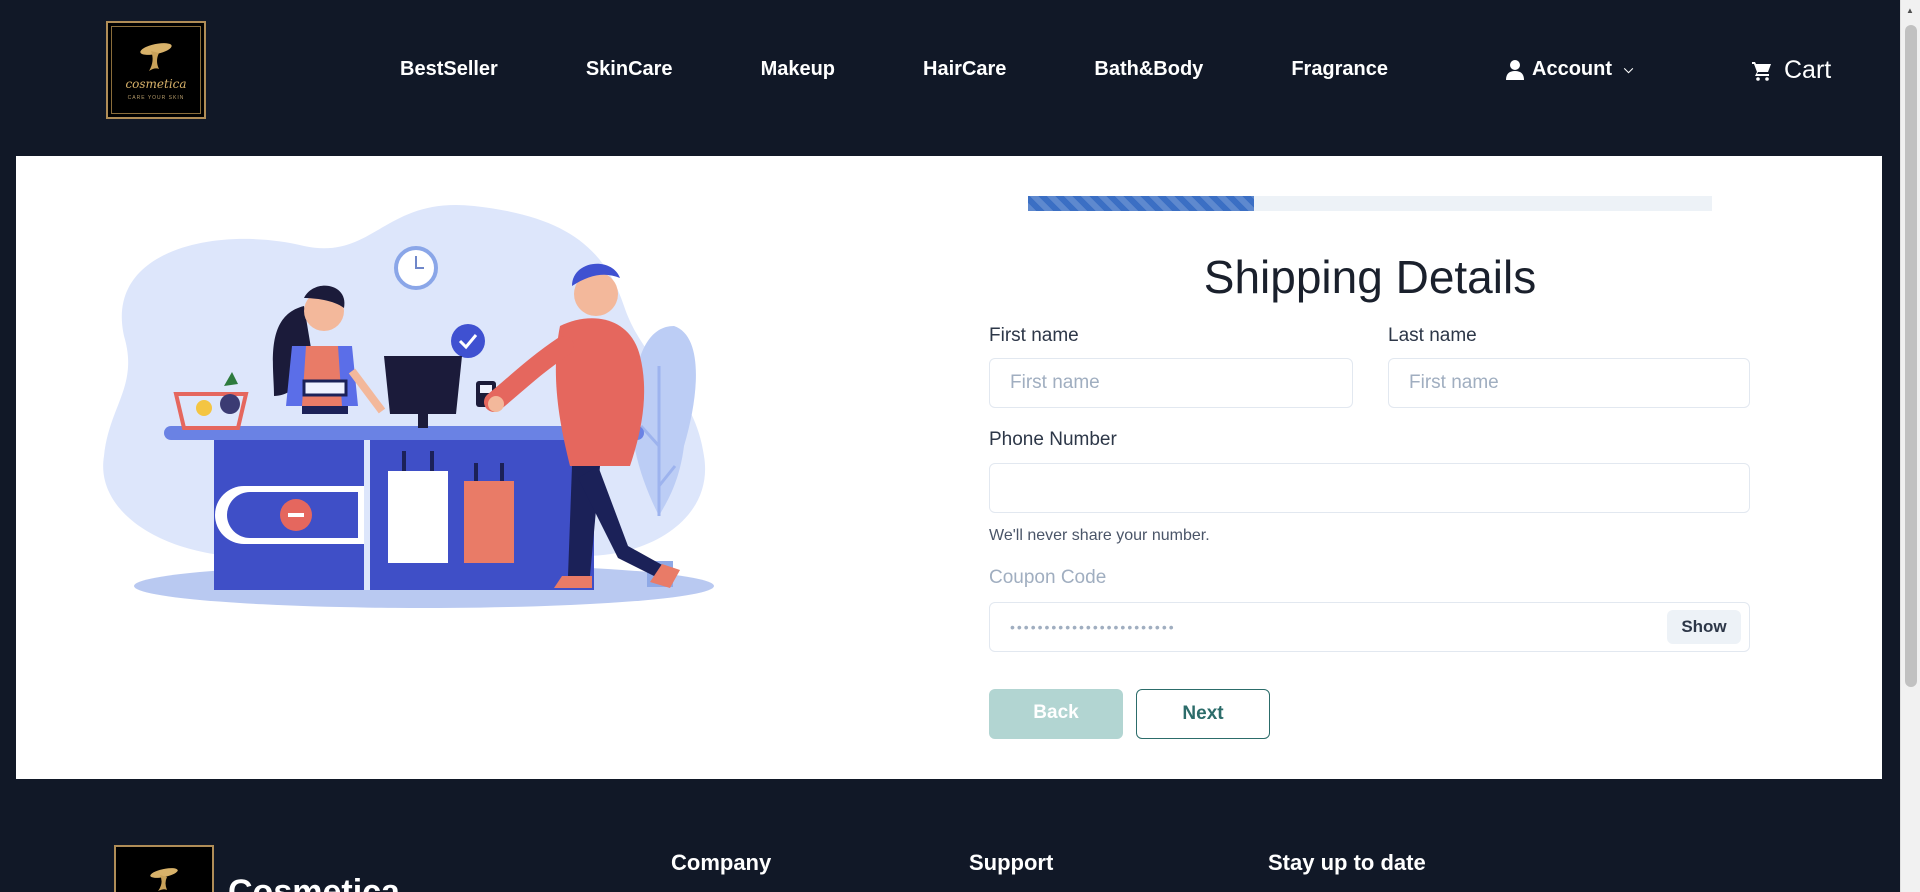  Describe the element at coordinates (314, 882) in the screenshot. I see `footer-brand-name: Cosmetica` at that location.